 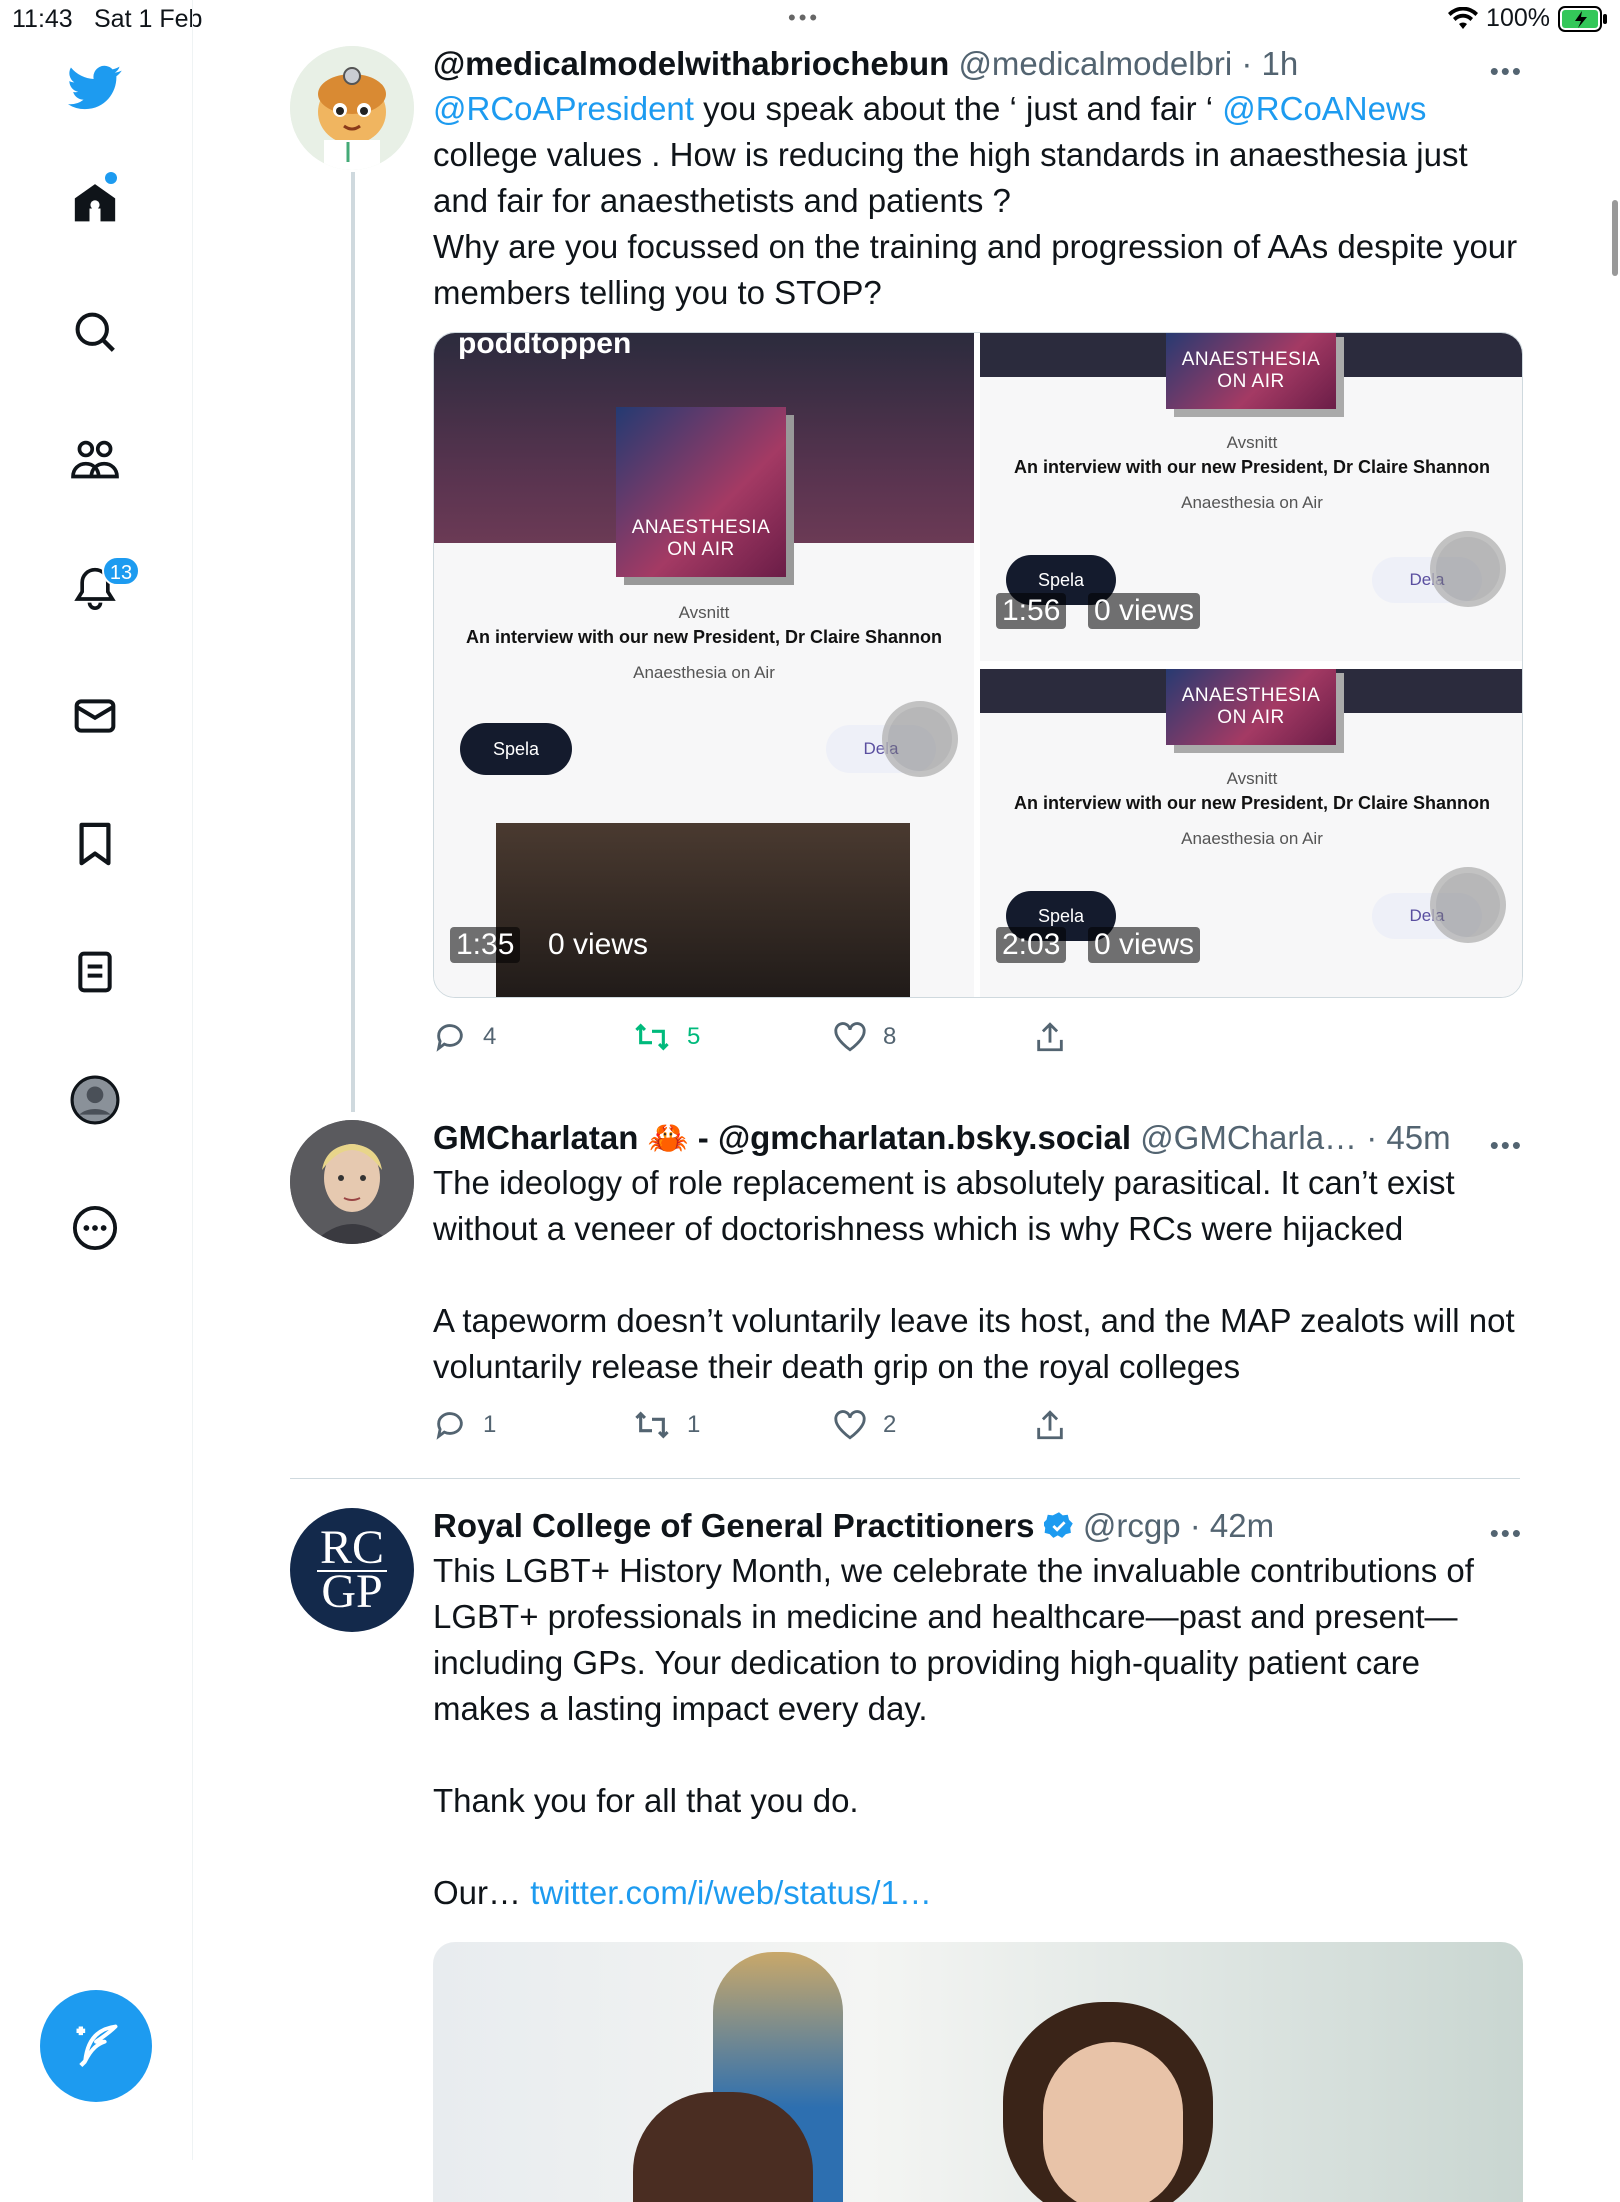 What do you see at coordinates (95, 1100) in the screenshot?
I see `profile-avatar-icon` at bounding box center [95, 1100].